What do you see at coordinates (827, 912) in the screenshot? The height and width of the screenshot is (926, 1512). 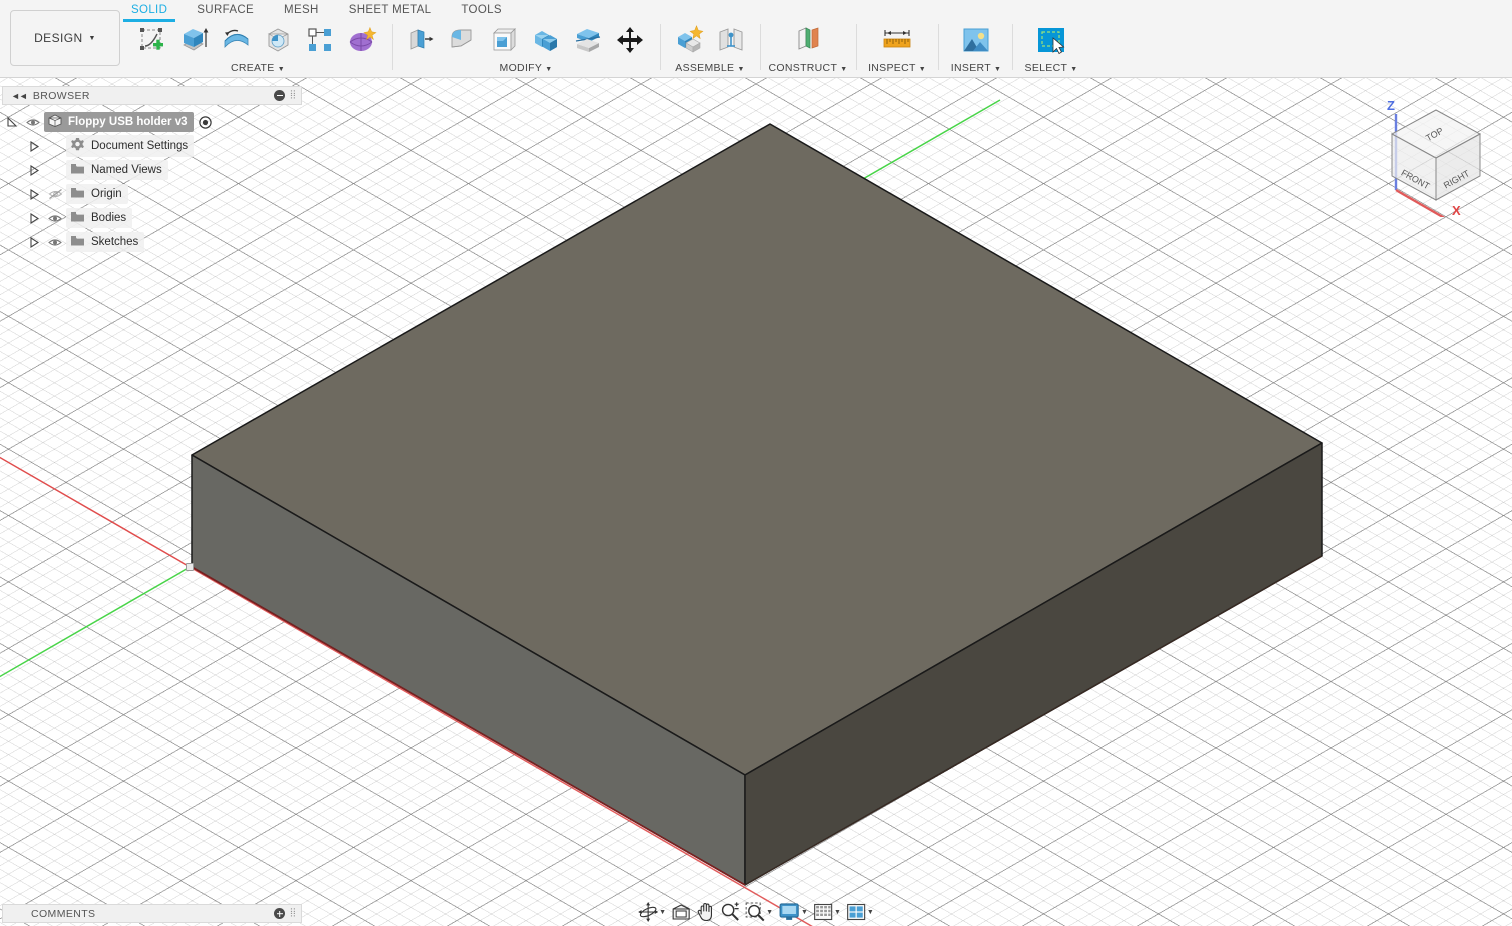 I see `grid-snap-icon: ▼` at bounding box center [827, 912].